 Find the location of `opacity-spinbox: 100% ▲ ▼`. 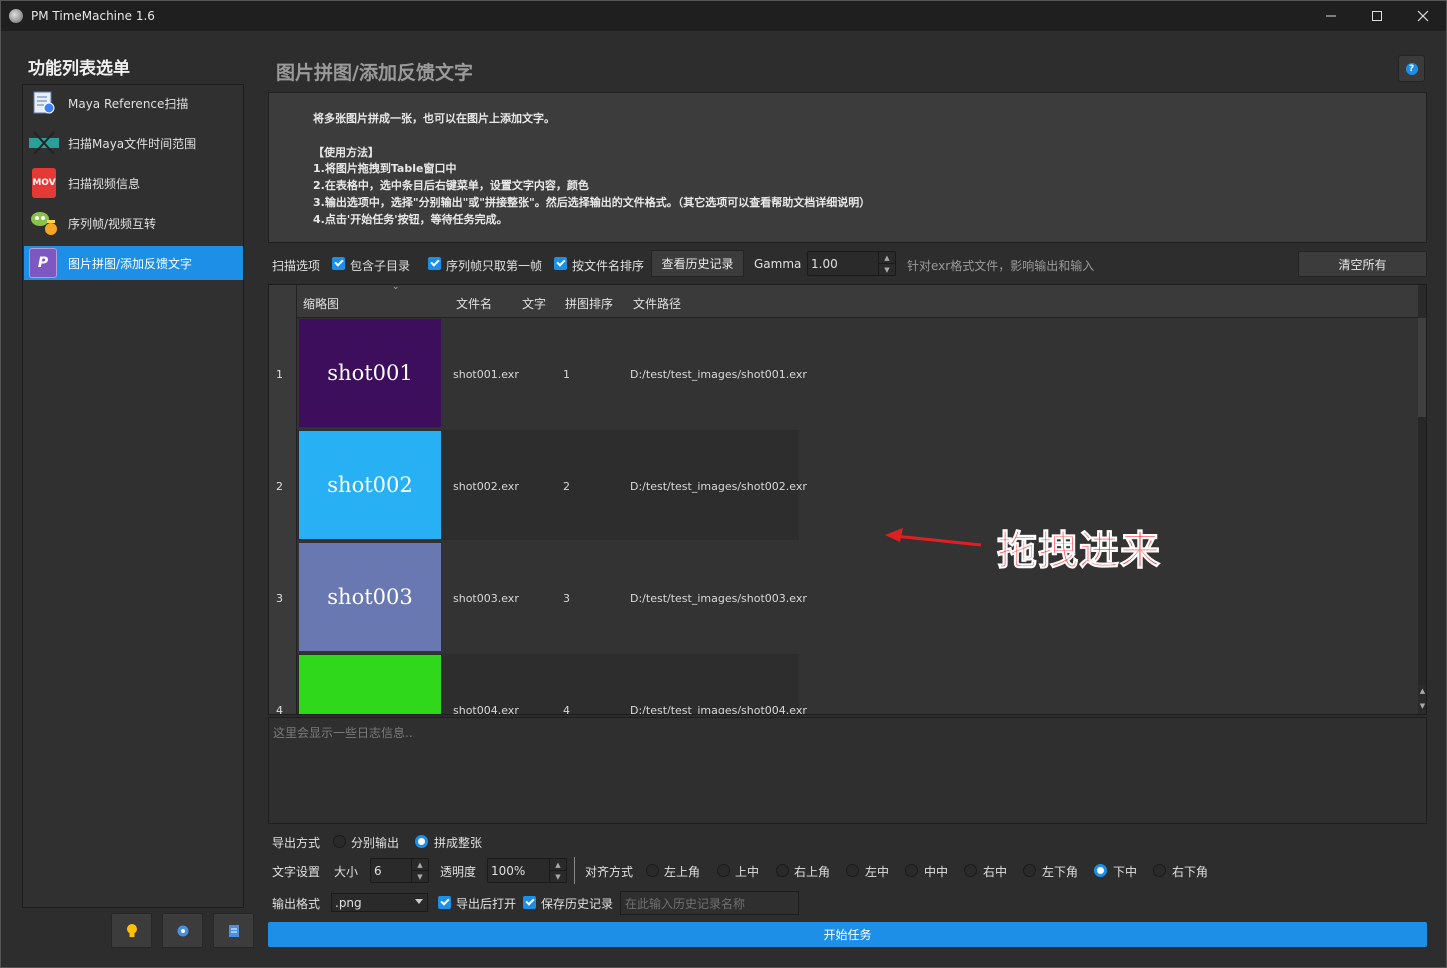

opacity-spinbox: 100% ▲ ▼ is located at coordinates (527, 870).